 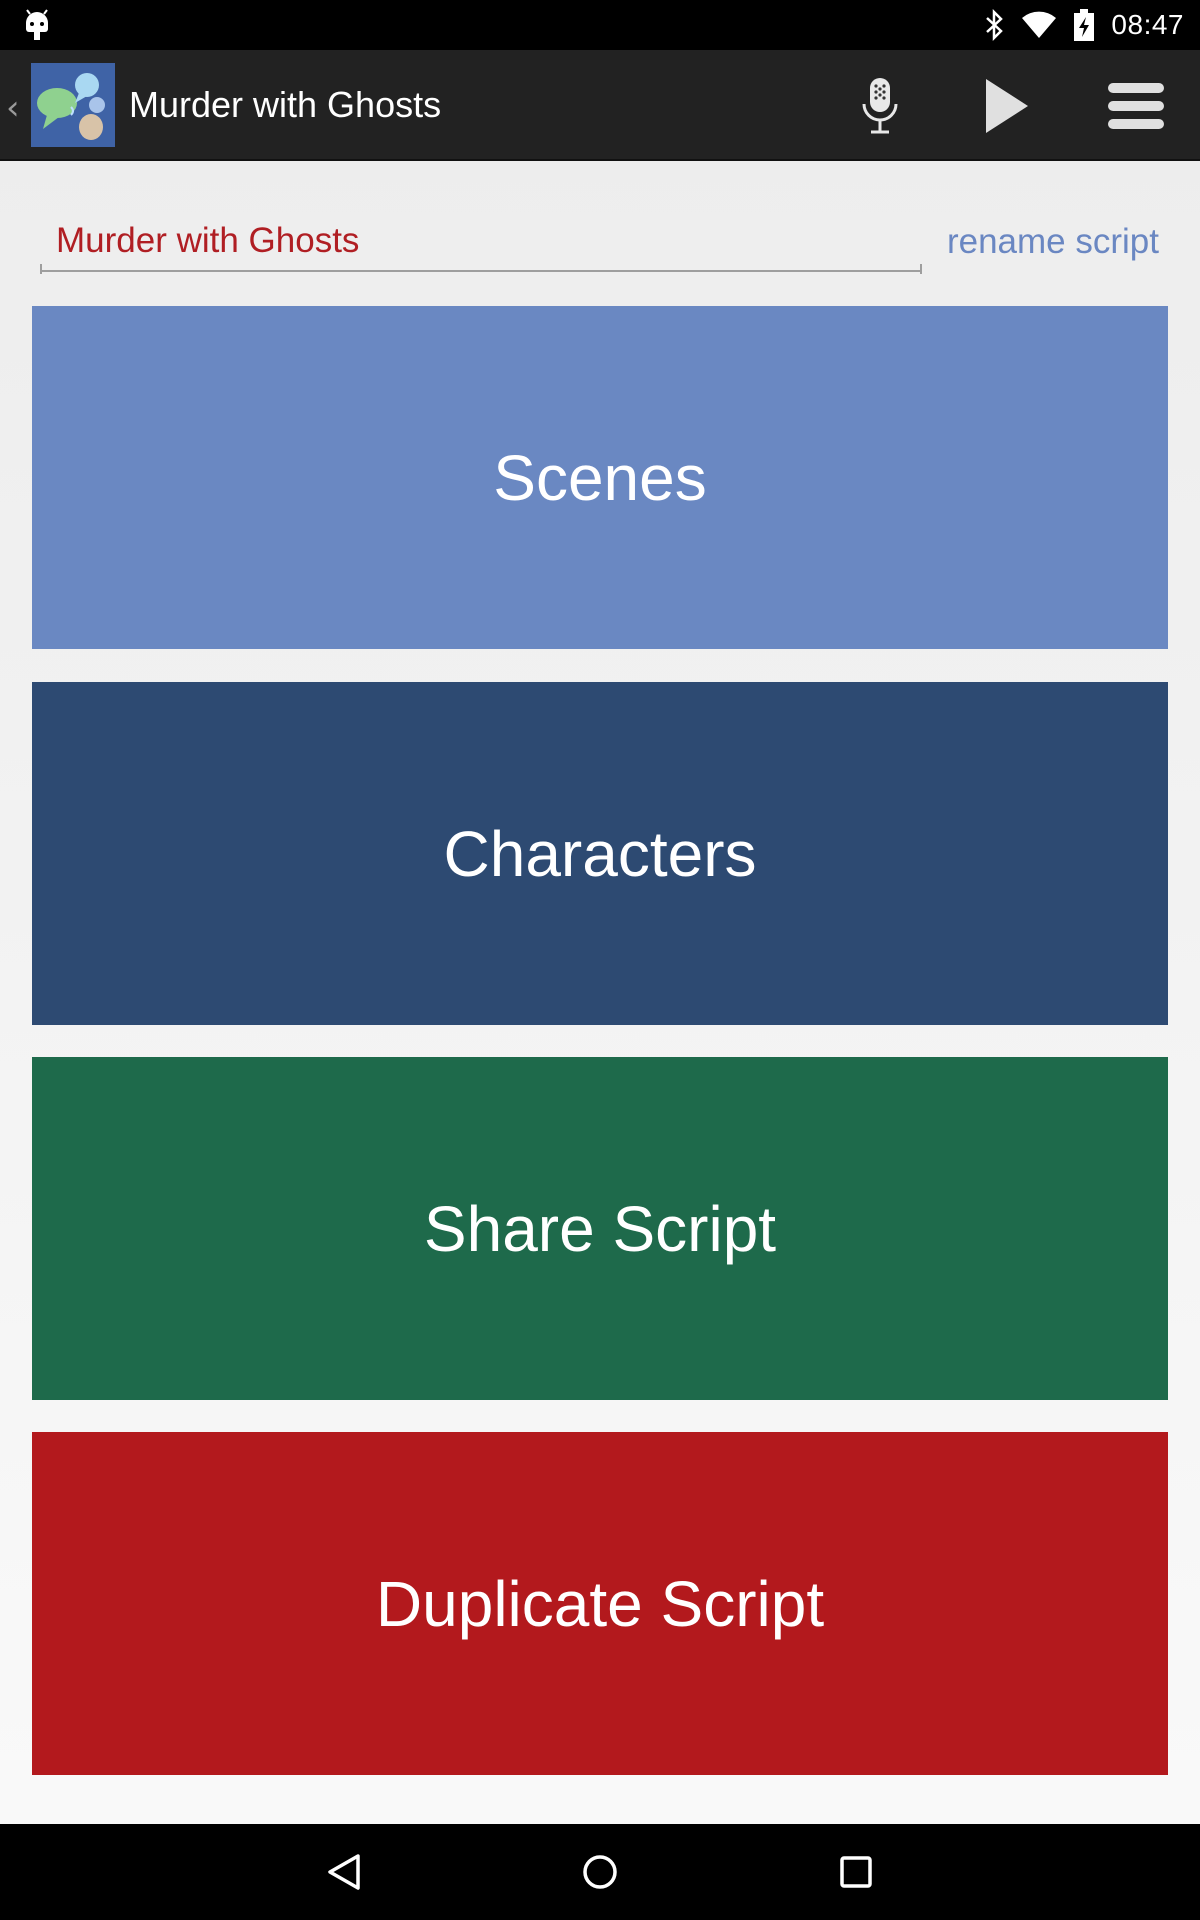 I want to click on recents-button, so click(x=856, y=1872).